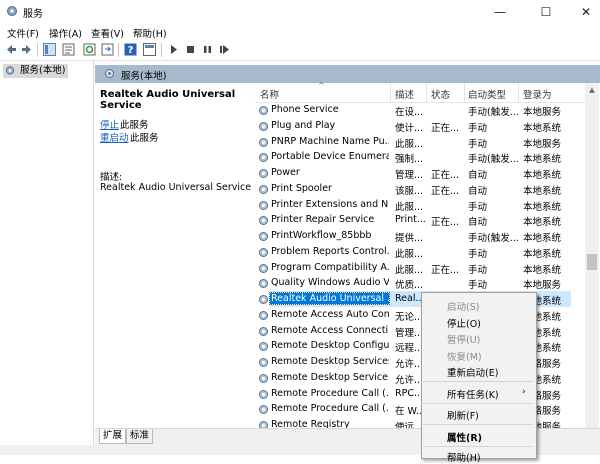 This screenshot has width=600, height=464. What do you see at coordinates (592, 262) in the screenshot?
I see `scrollbar-thumb` at bounding box center [592, 262].